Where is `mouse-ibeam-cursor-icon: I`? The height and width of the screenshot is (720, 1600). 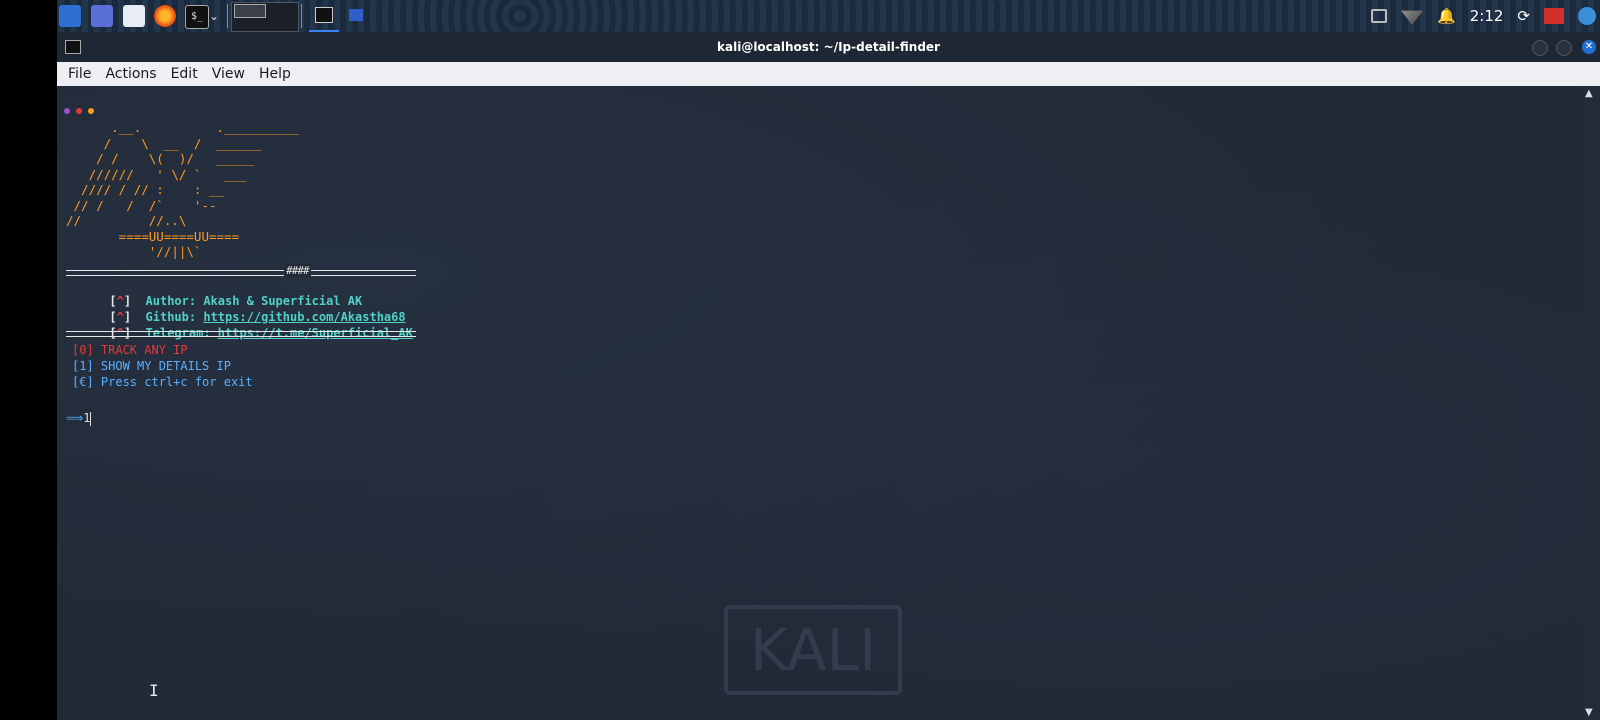
mouse-ibeam-cursor-icon: I is located at coordinates (154, 690).